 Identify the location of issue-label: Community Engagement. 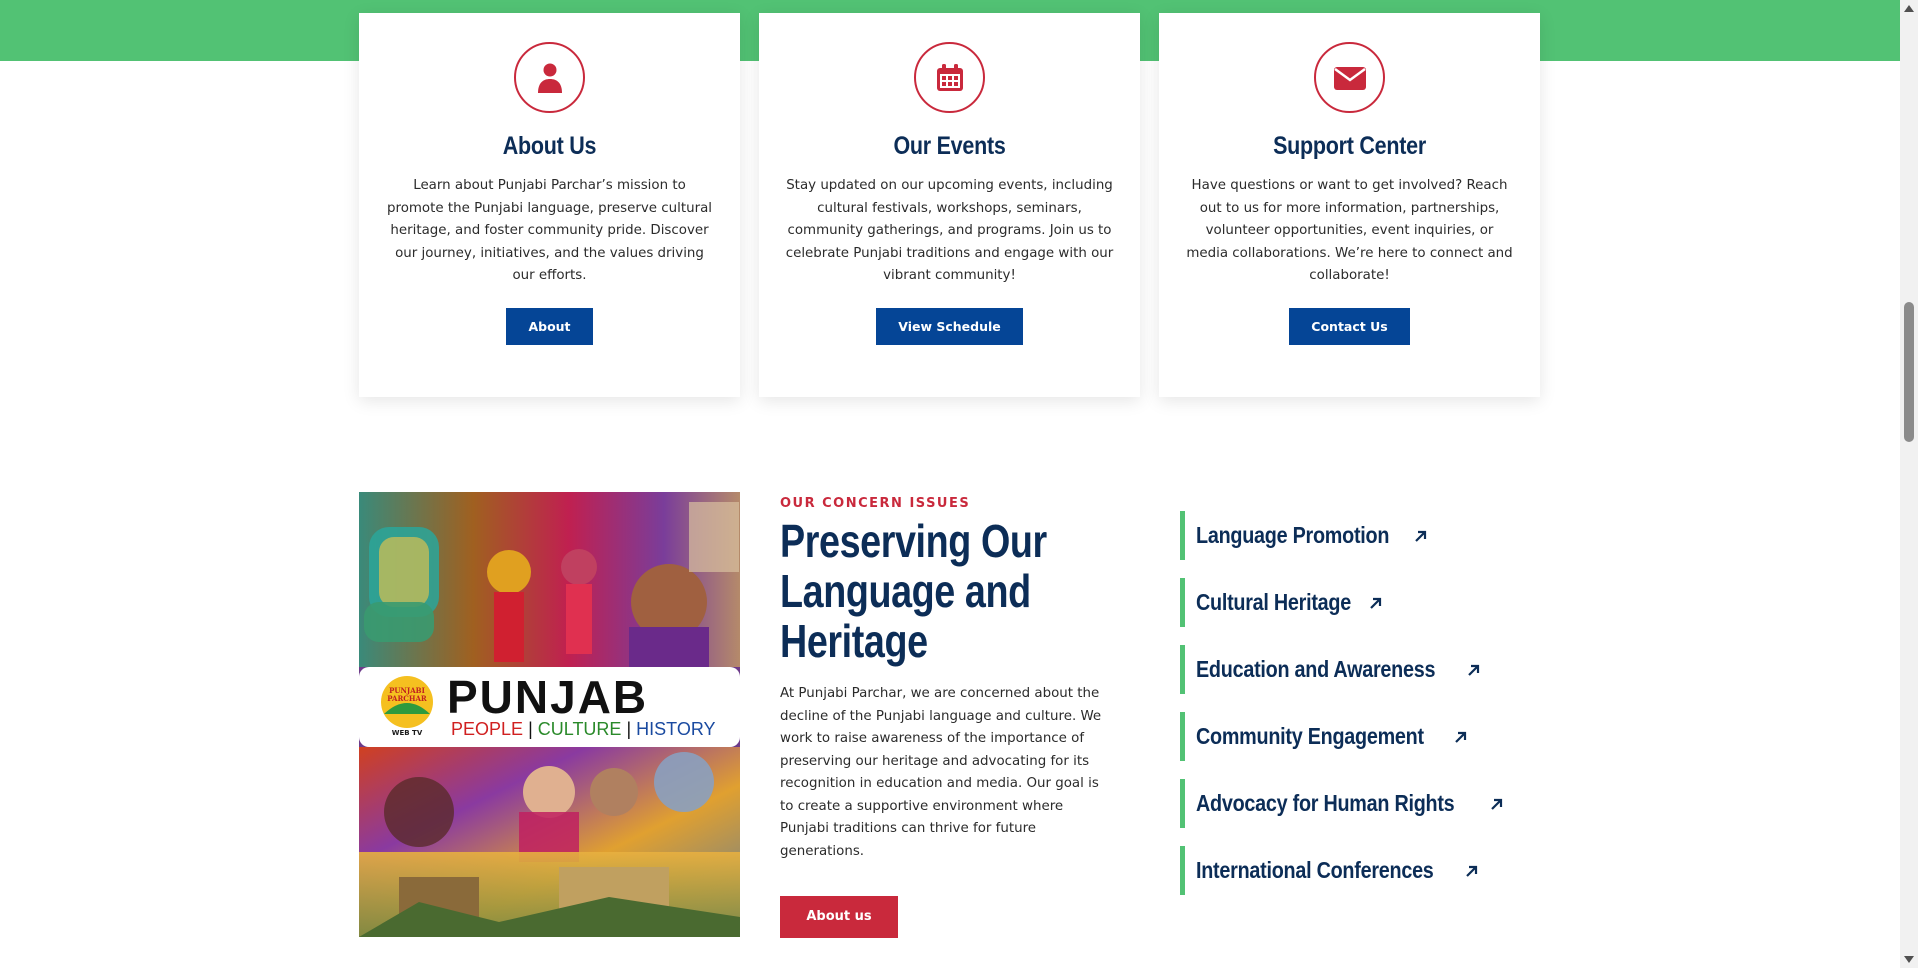
(1310, 736).